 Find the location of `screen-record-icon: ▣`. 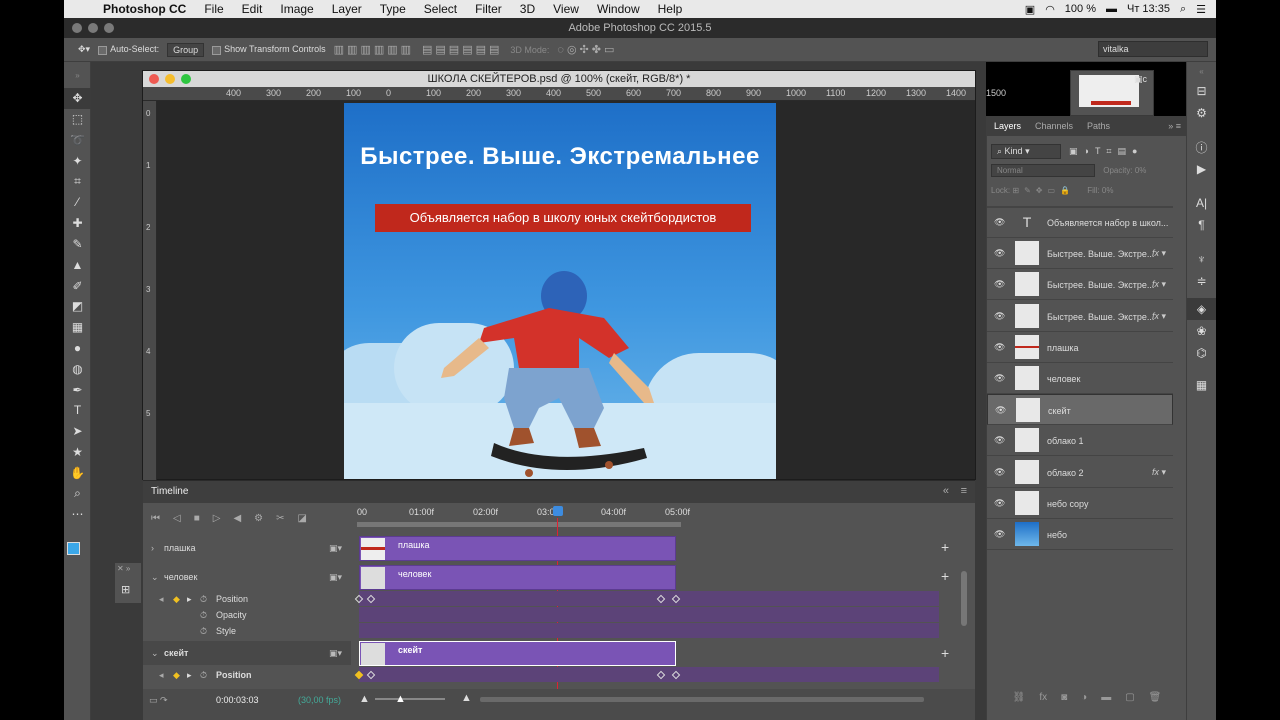

screen-record-icon: ▣ is located at coordinates (1030, 9).